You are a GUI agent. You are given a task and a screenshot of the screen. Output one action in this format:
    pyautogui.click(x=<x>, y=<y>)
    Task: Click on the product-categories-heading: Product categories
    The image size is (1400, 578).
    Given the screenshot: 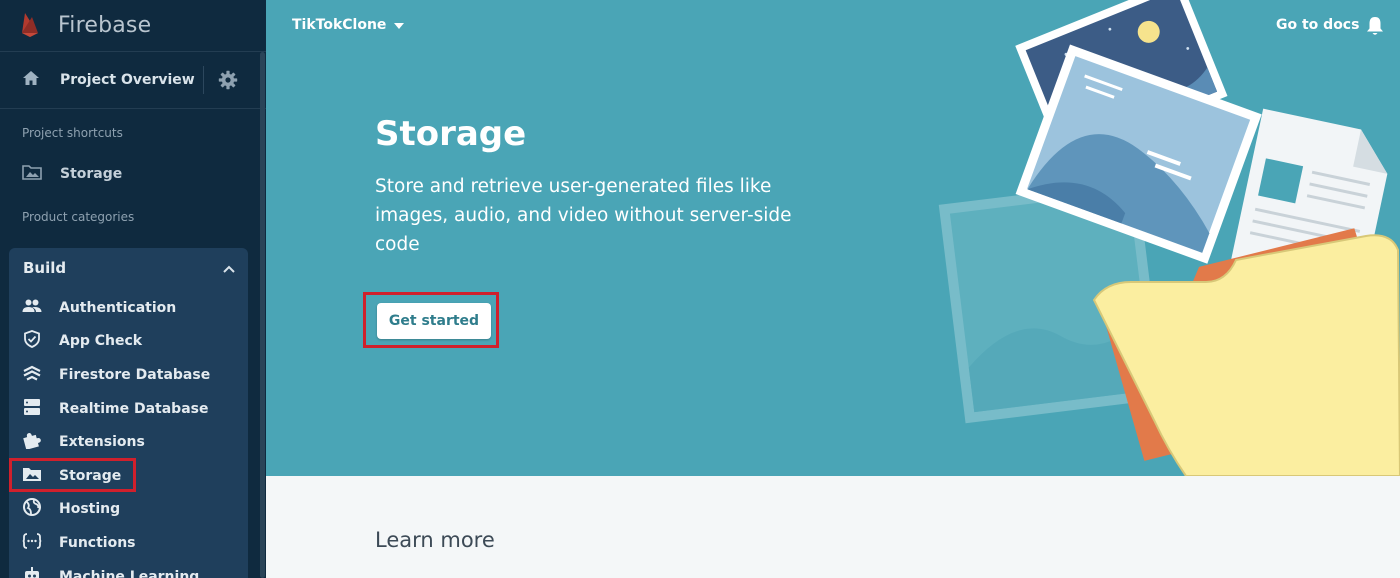 What is the action you would take?
    pyautogui.click(x=78, y=217)
    